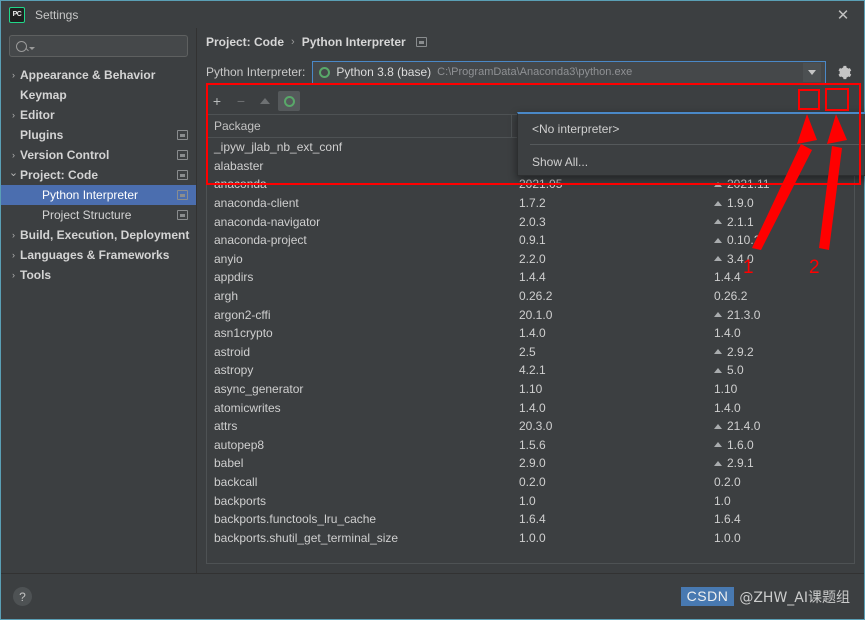 This screenshot has height=620, width=865. Describe the element at coordinates (530, 463) in the screenshot. I see `table-row: babel 2.9.0 2.9.1` at that location.